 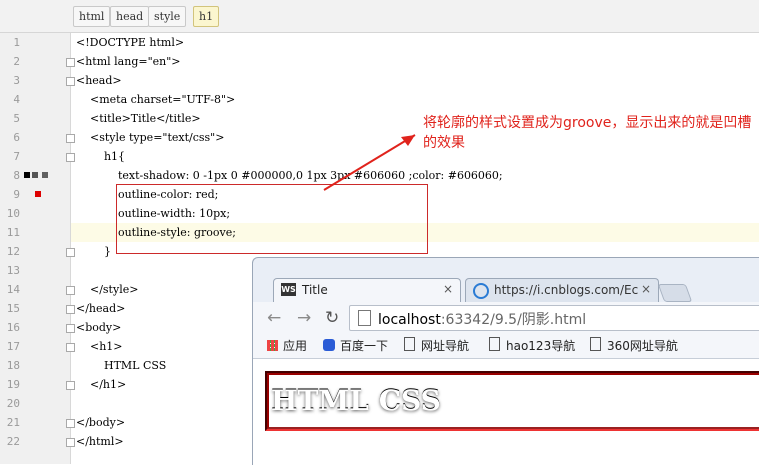 I want to click on tab-cnblogs: https://i.cnblogs.com/Ec ×, so click(x=562, y=290).